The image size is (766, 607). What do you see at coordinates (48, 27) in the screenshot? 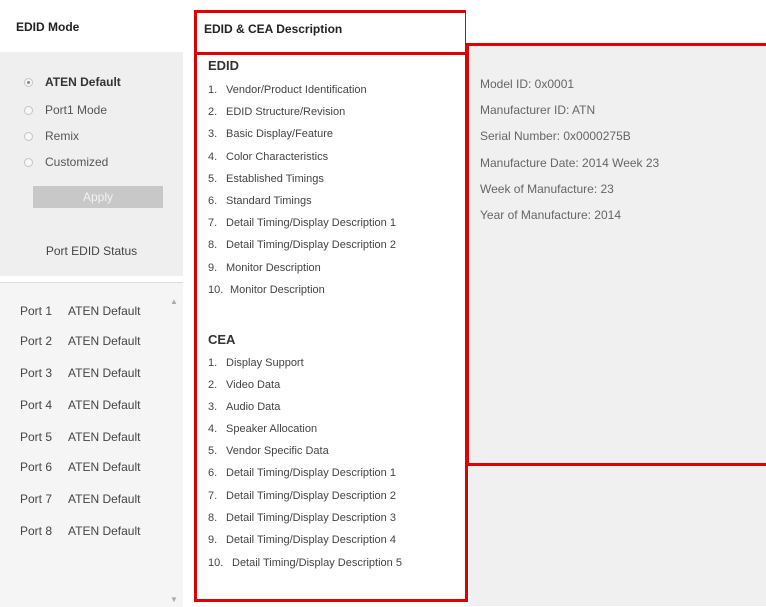
I see `edid-mode-title: EDID Mode` at bounding box center [48, 27].